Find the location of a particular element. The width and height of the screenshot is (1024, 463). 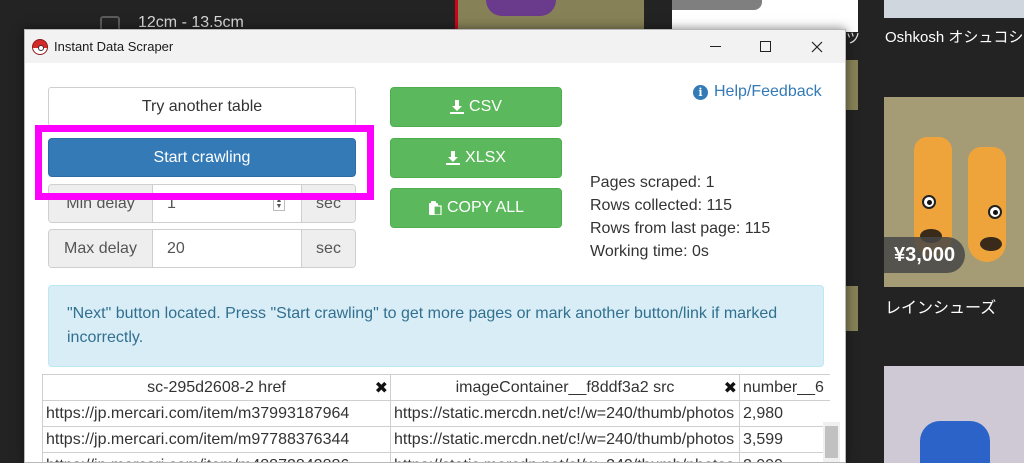

pokeball-app-icon is located at coordinates (40, 47).